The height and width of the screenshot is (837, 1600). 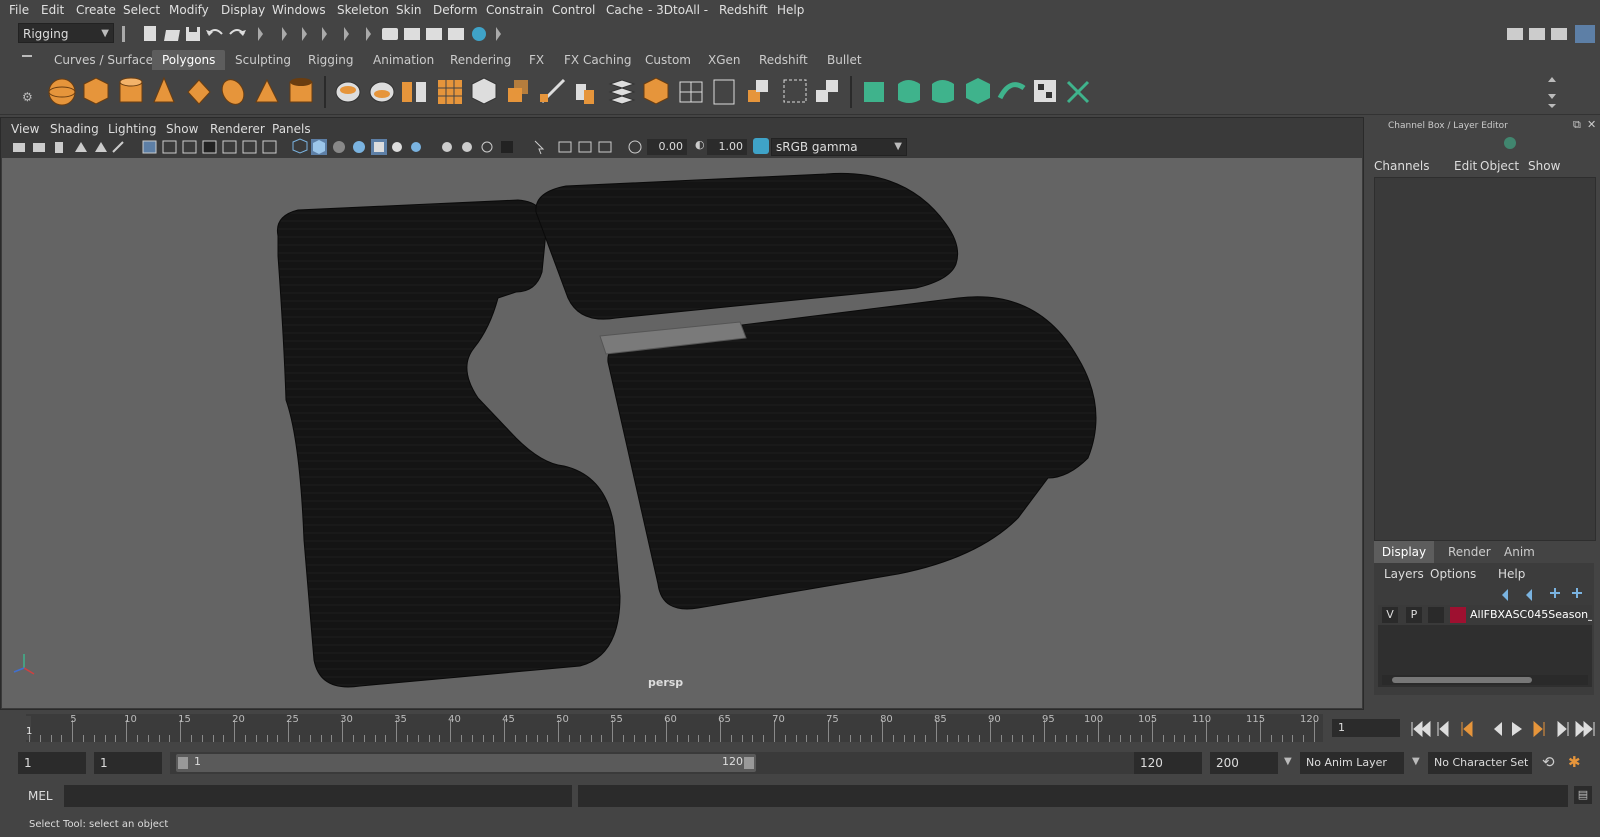 What do you see at coordinates (1591, 124) in the screenshot?
I see `close-icon: ✕` at bounding box center [1591, 124].